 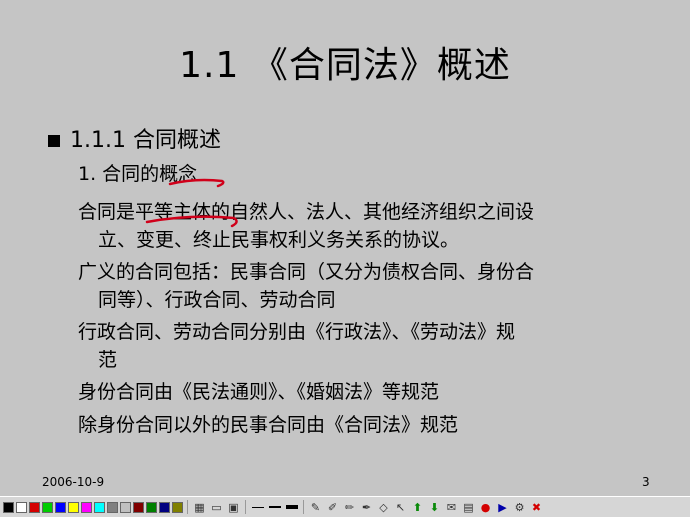 I want to click on list-item: 1. 合同的概念, so click(x=137, y=174).